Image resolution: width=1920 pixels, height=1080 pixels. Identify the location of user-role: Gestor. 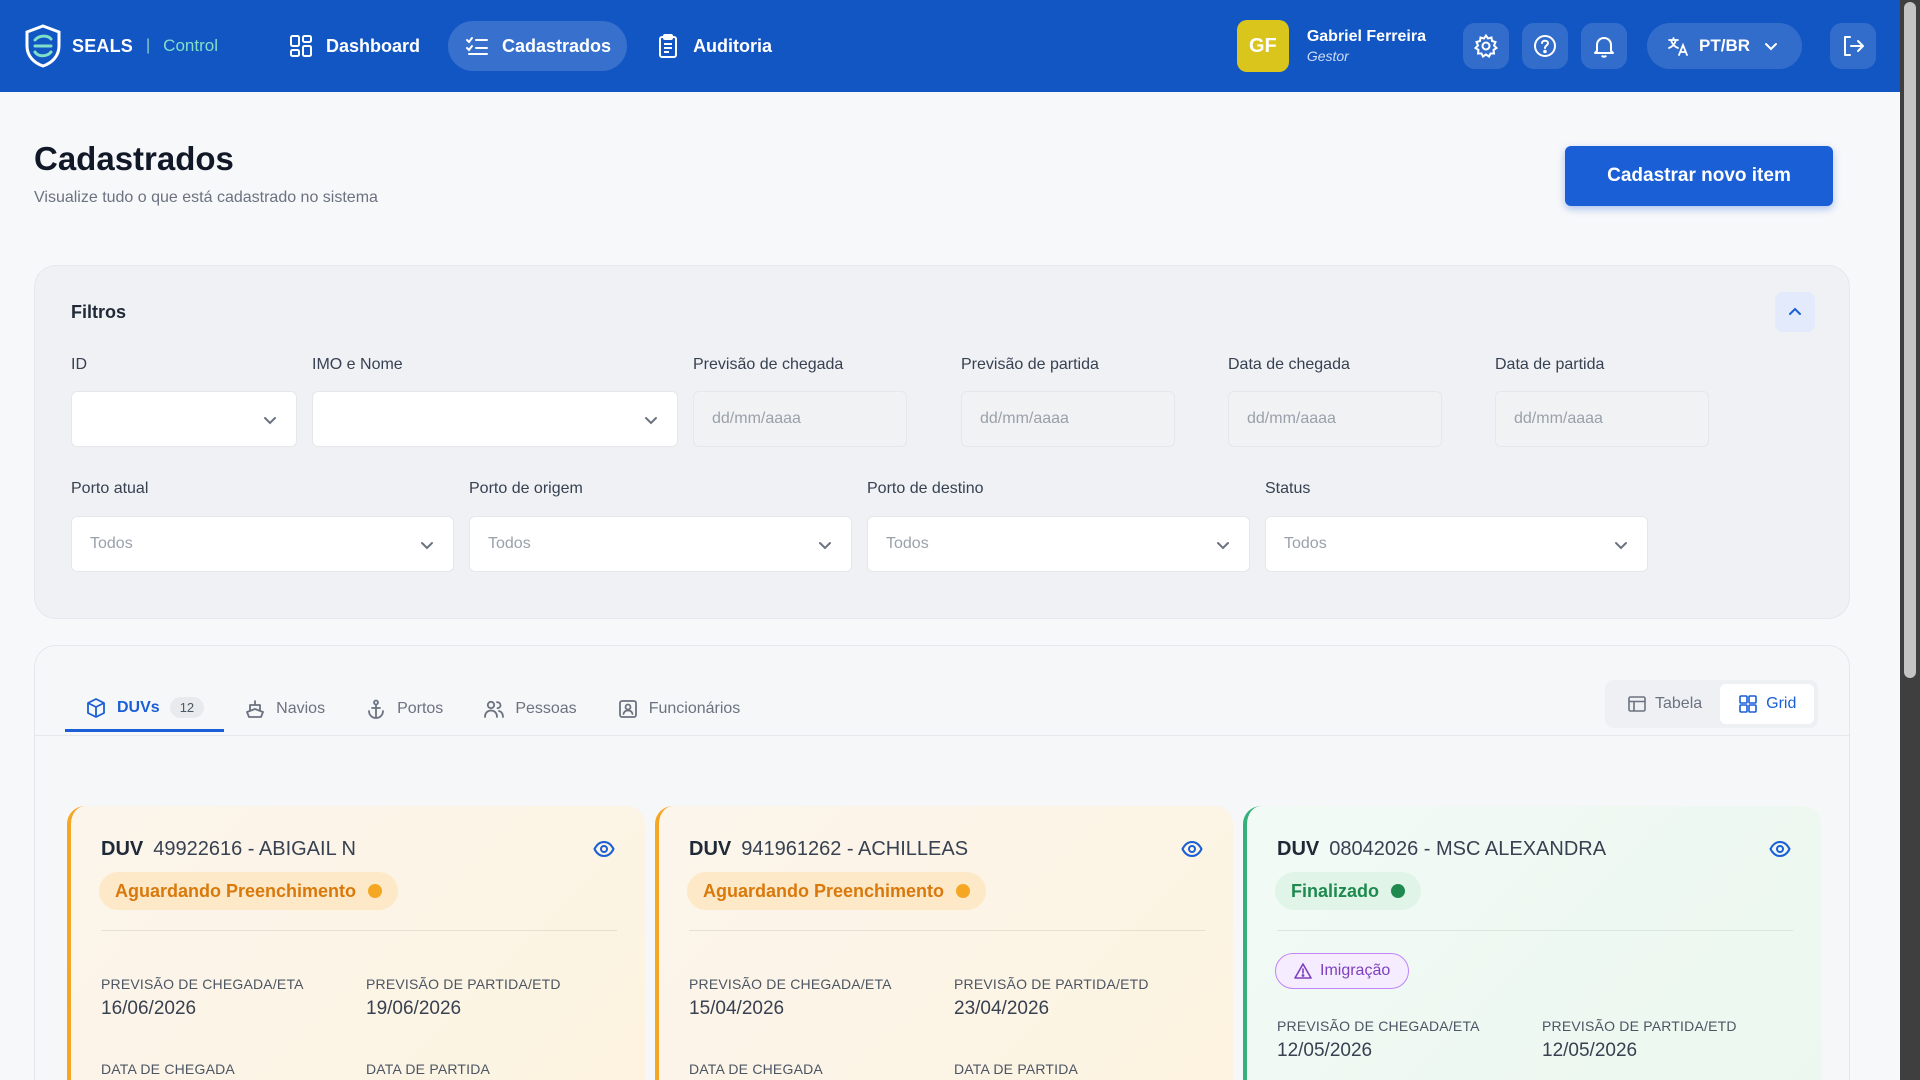
(1327, 56).